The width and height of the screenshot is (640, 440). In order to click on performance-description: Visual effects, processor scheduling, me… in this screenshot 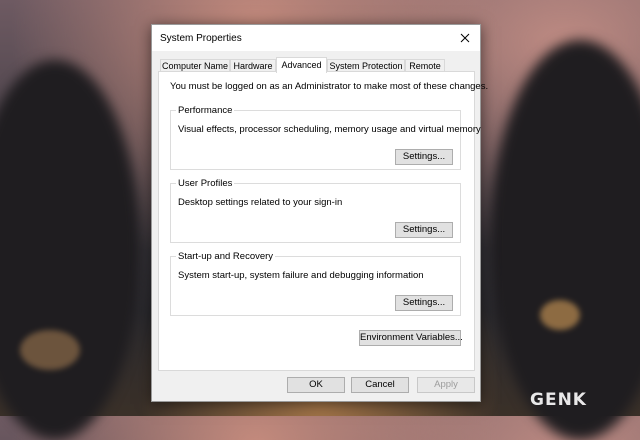, I will do `click(329, 129)`.